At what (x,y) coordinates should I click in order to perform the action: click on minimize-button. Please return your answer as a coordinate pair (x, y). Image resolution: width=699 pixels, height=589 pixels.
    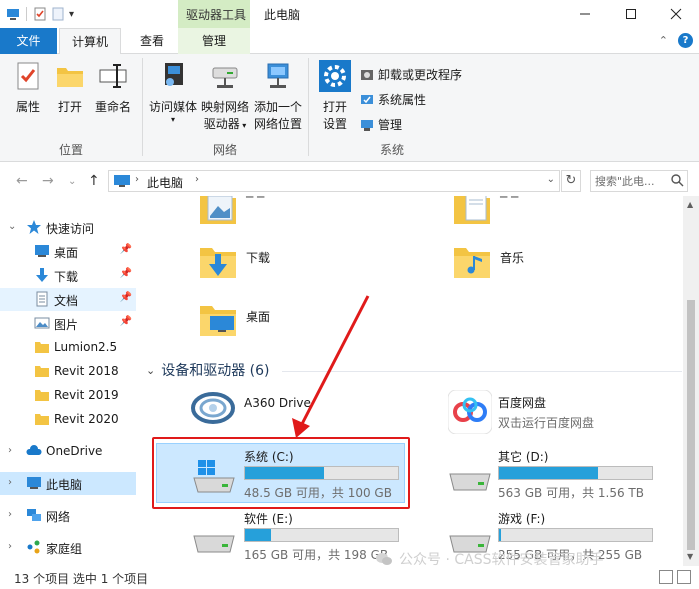
    Looking at the image, I should click on (585, 14).